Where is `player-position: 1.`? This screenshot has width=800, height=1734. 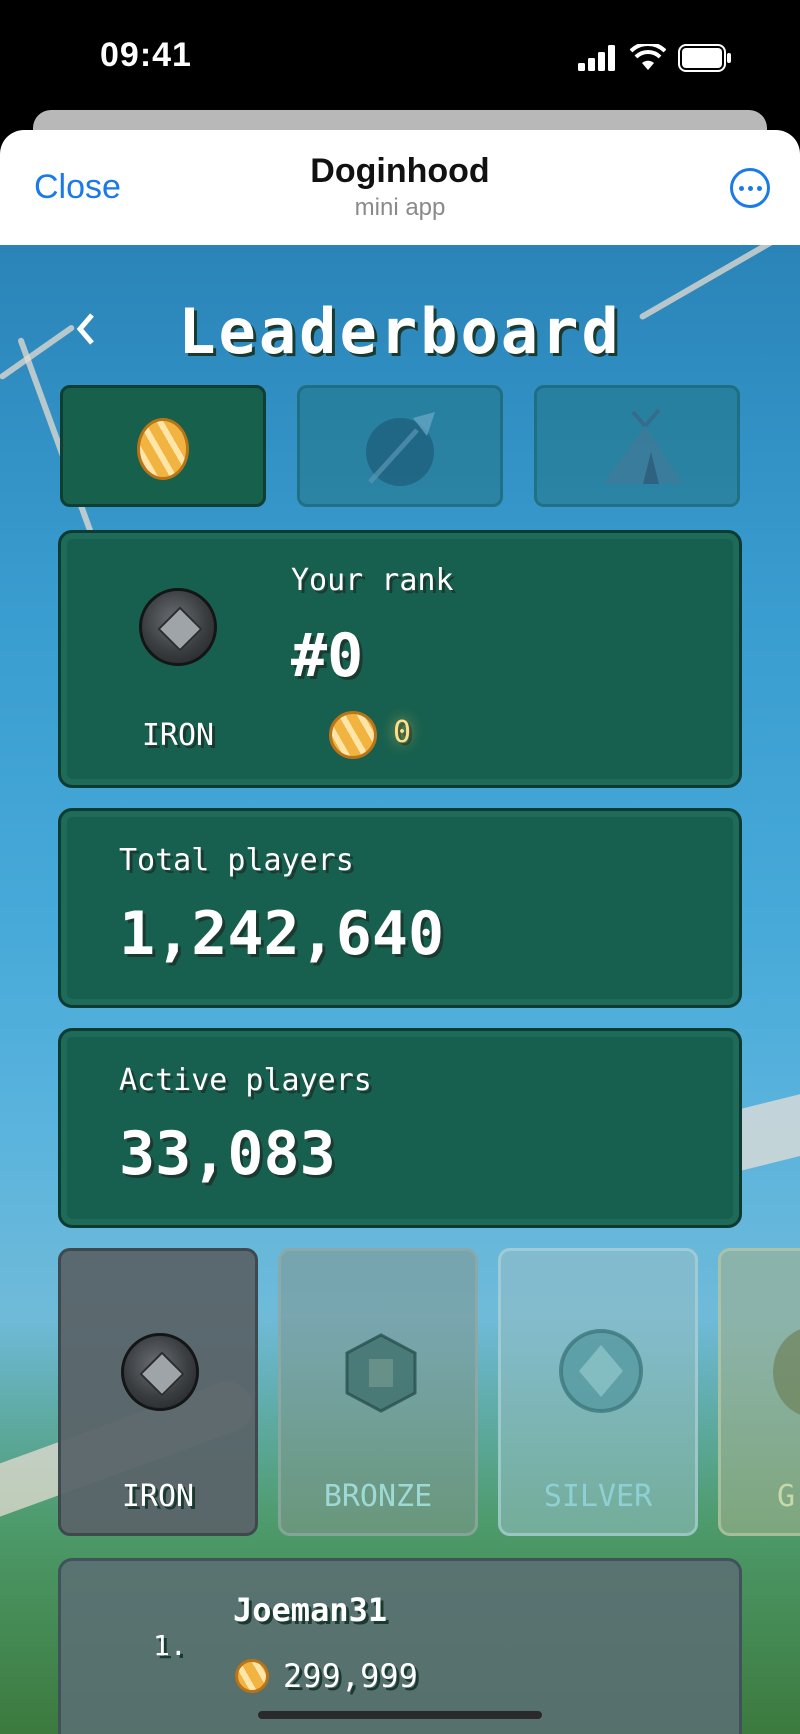 player-position: 1. is located at coordinates (170, 1645).